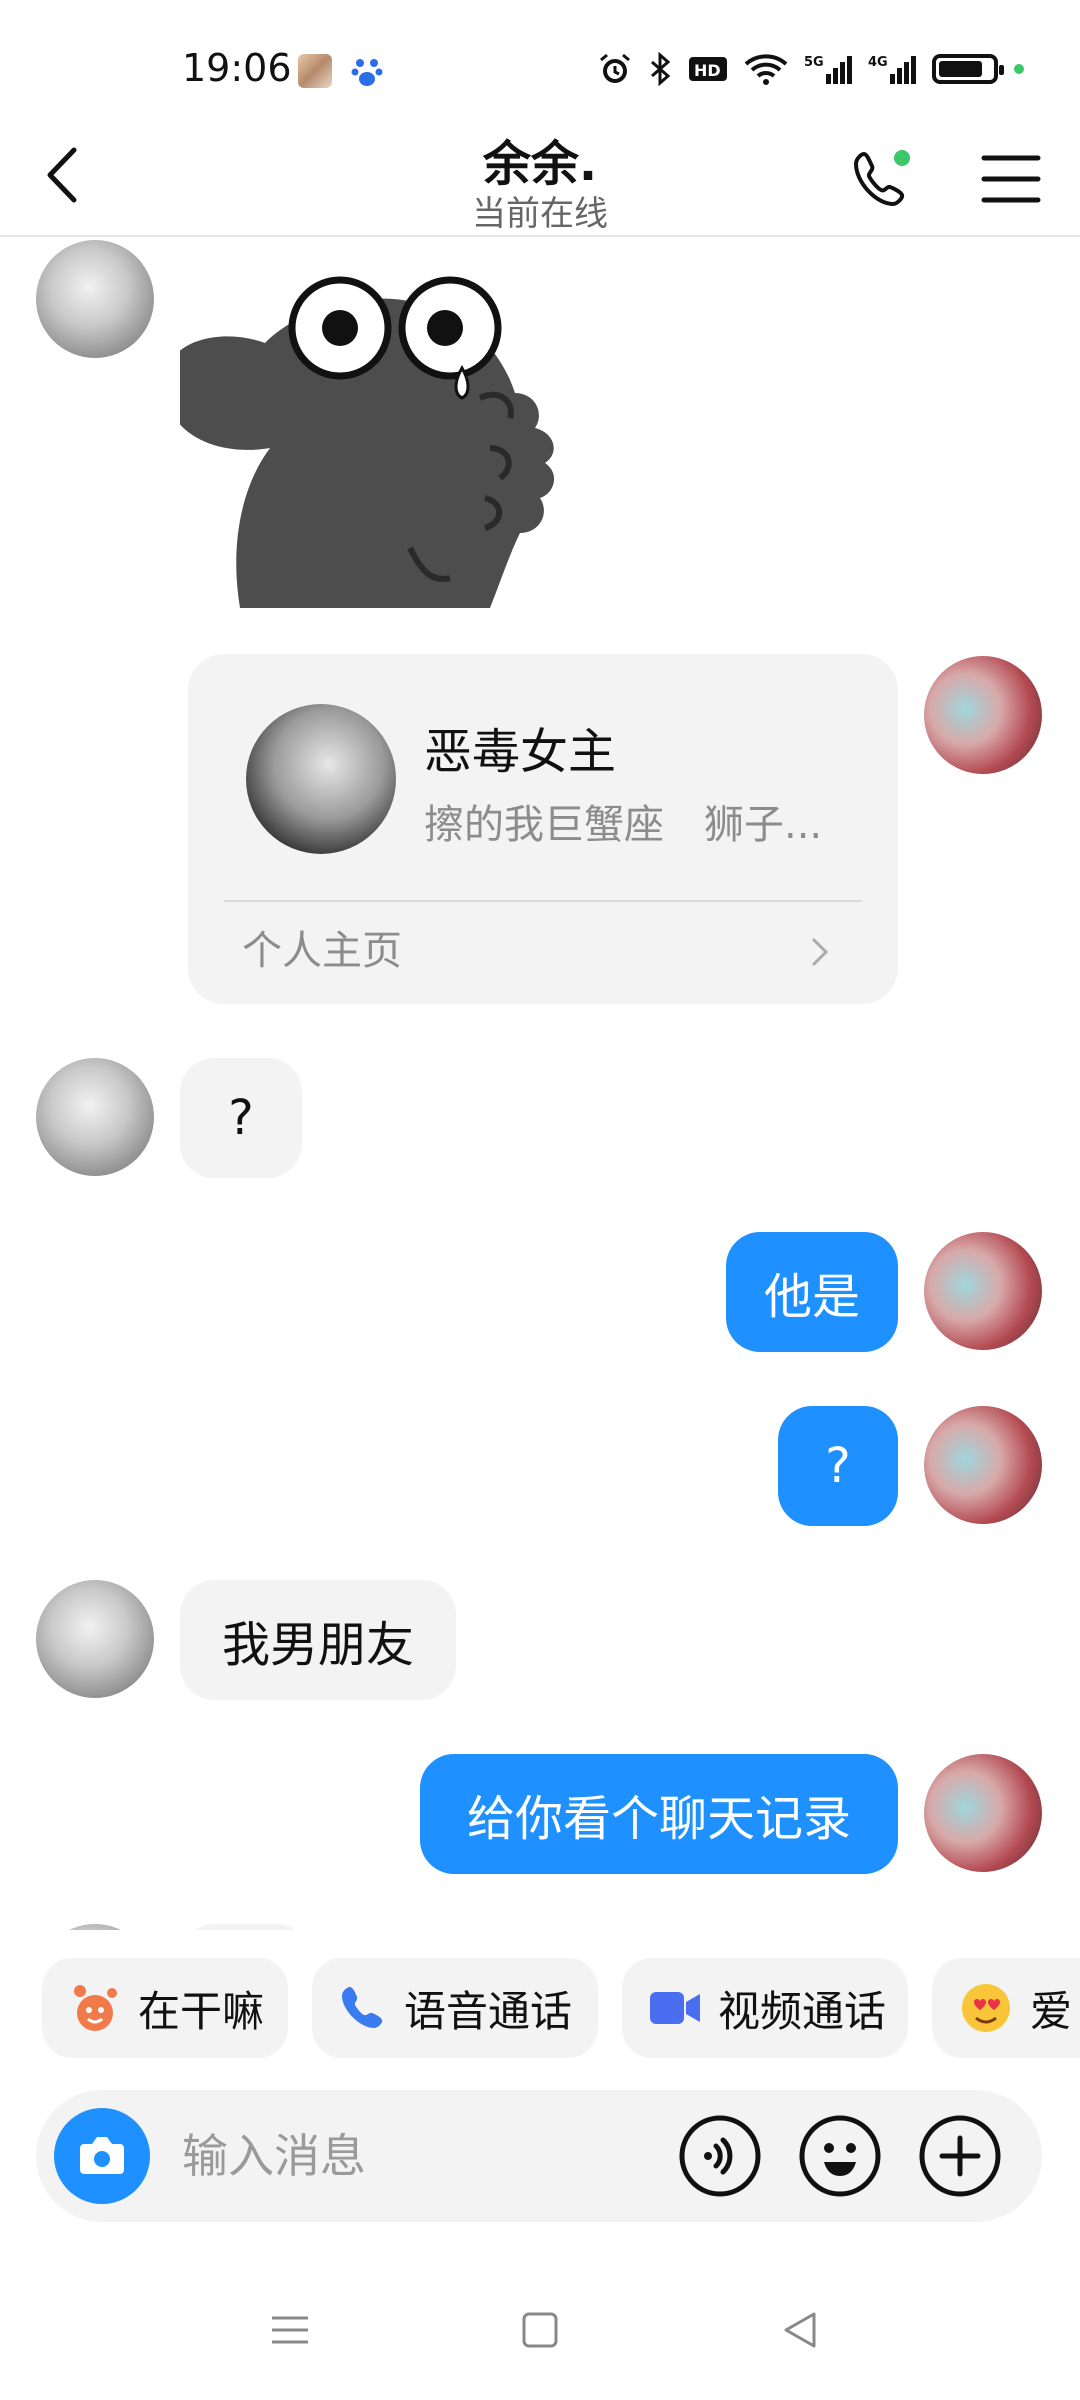 The height and width of the screenshot is (2400, 1080). Describe the element at coordinates (322, 947) in the screenshot. I see `profile-card-link: 个人主页` at that location.